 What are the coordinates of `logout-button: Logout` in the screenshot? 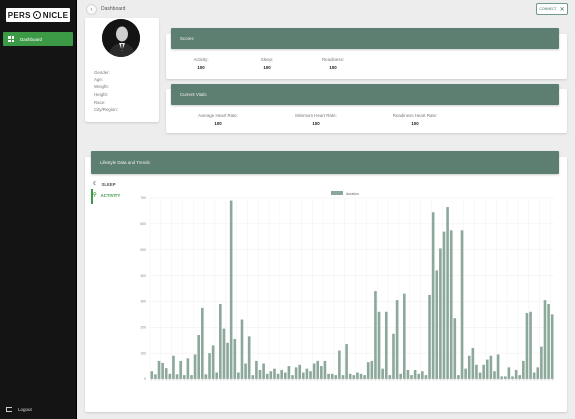 It's located at (19, 409).